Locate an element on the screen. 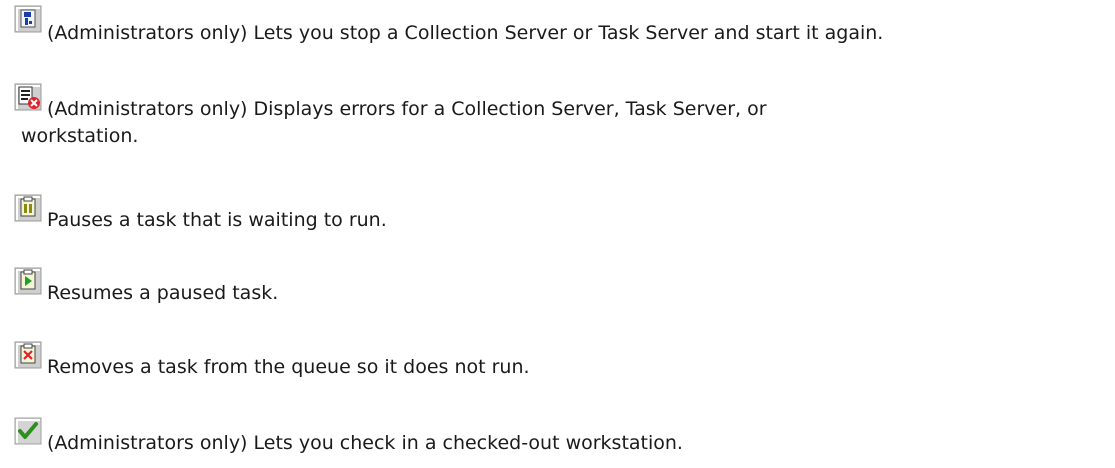 The image size is (1115, 468). resume-description: Resumes a paused task. is located at coordinates (163, 293).